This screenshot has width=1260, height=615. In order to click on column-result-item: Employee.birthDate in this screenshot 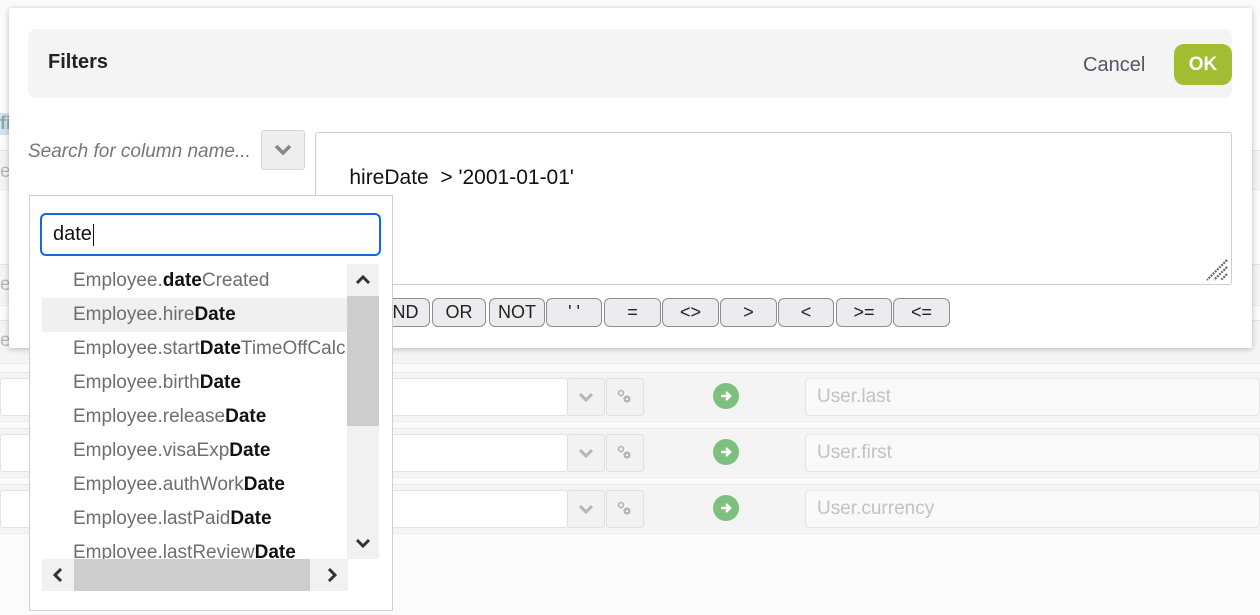, I will do `click(195, 383)`.